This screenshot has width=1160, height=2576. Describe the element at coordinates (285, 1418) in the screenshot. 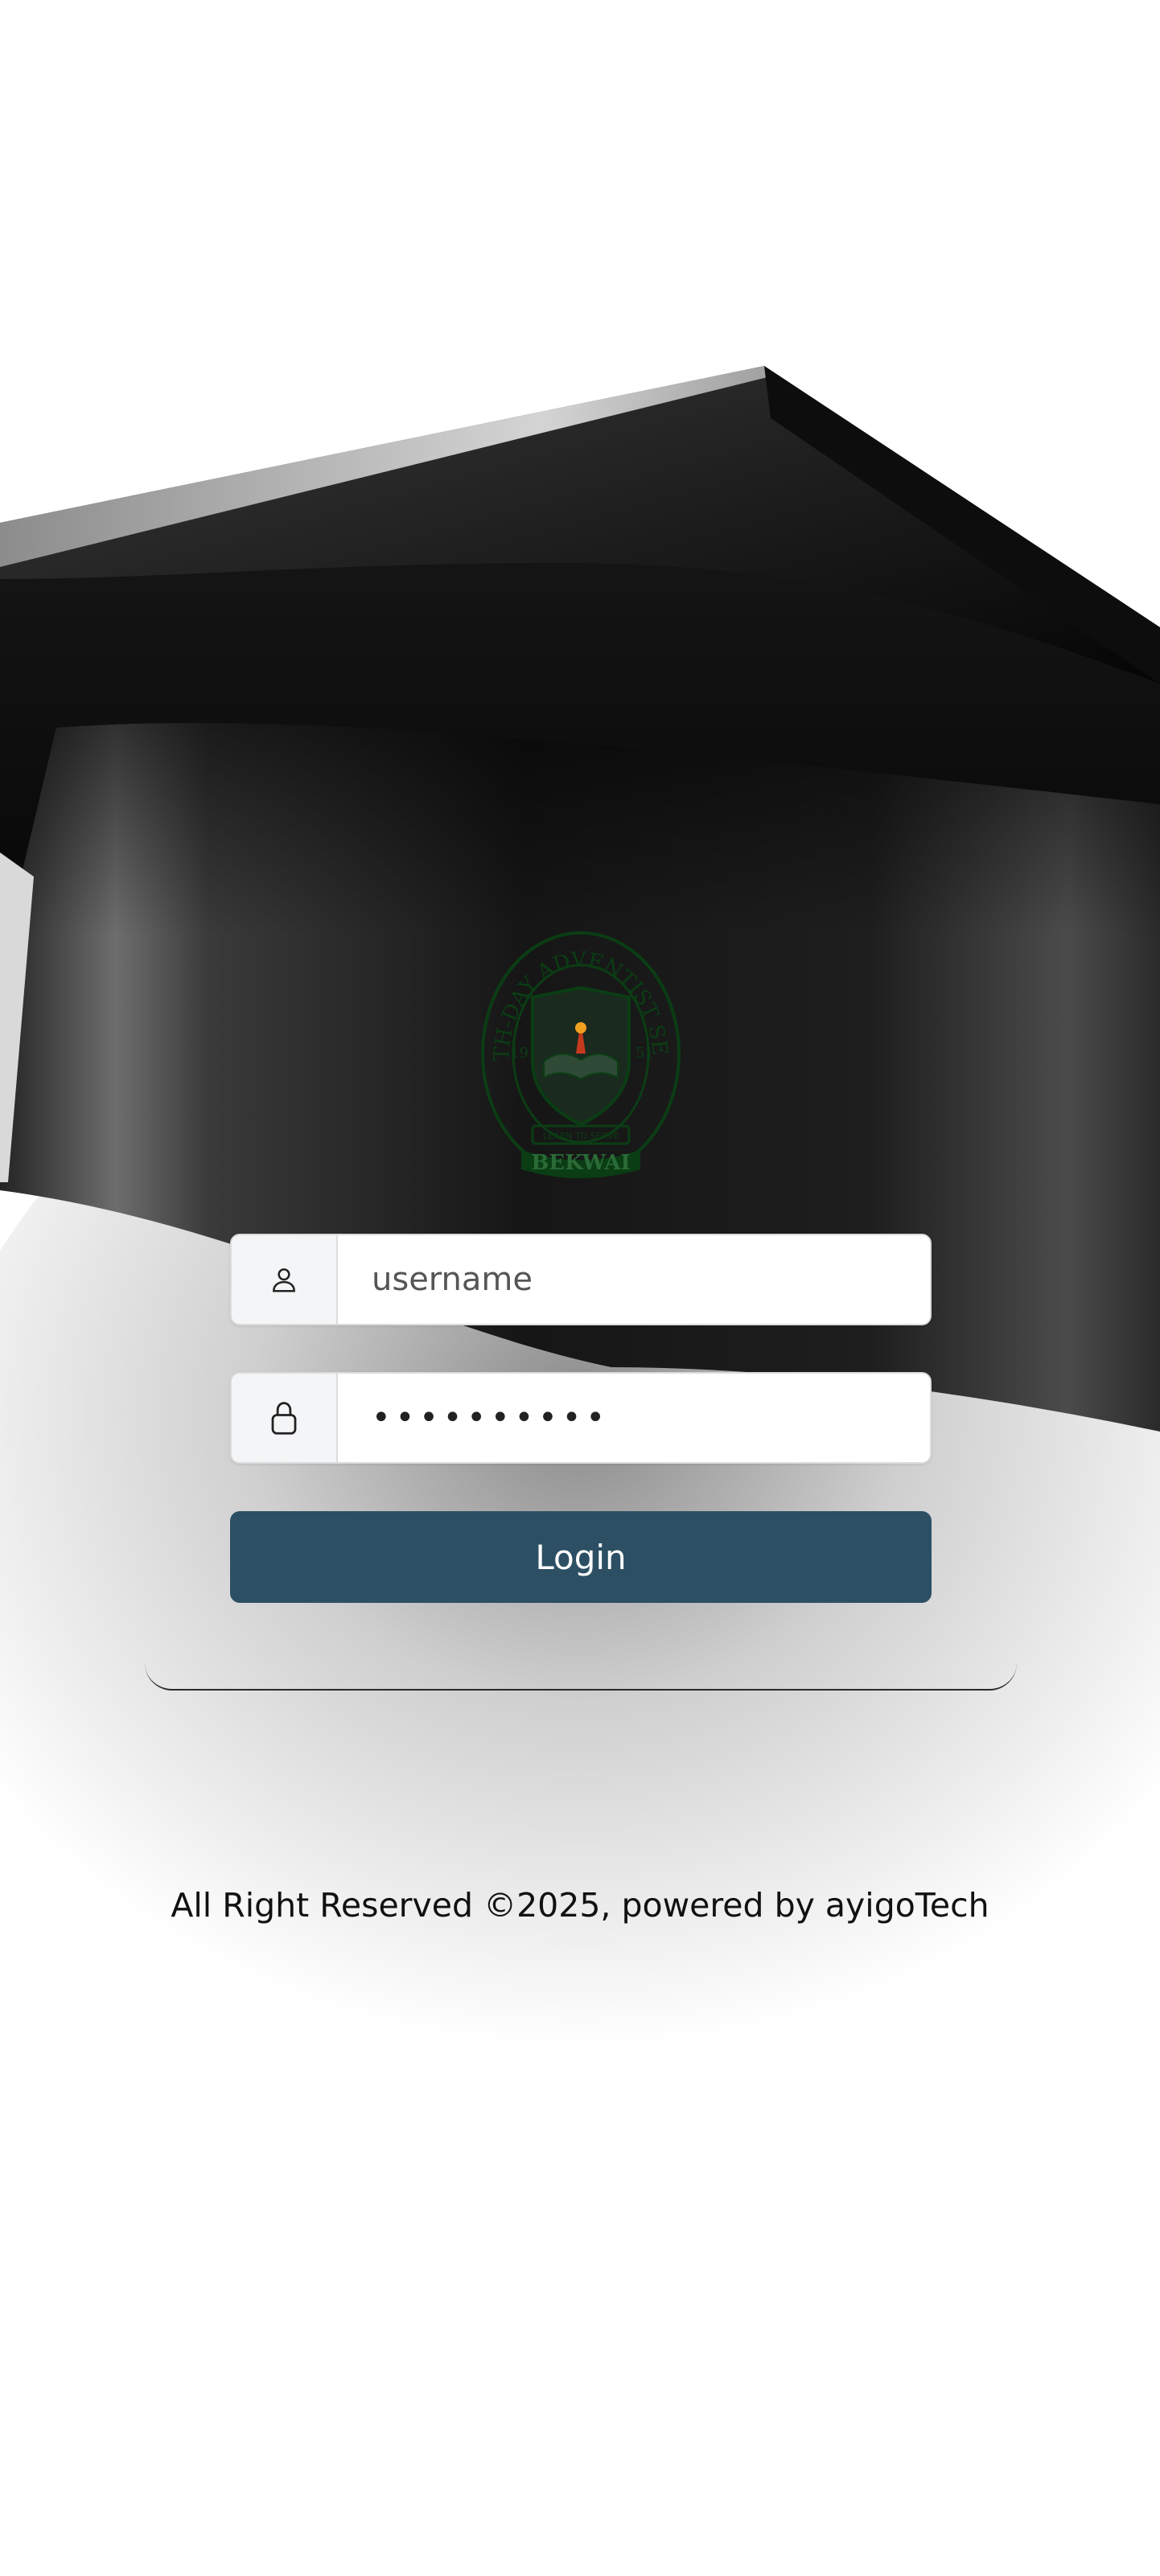

I see `lock-icon` at that location.